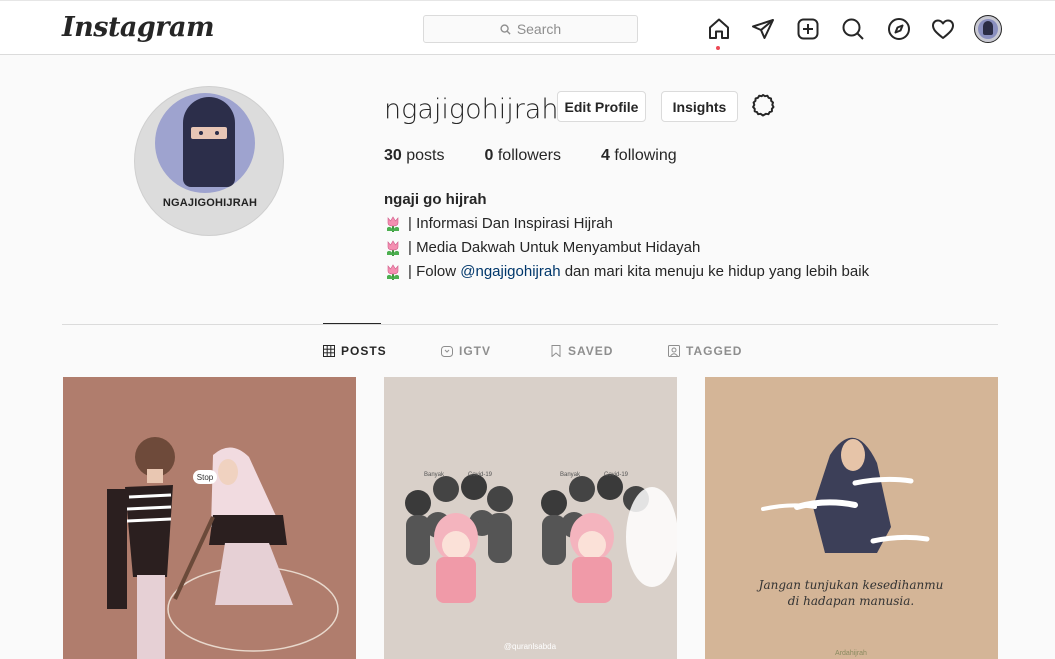 The width and height of the screenshot is (1055, 659). What do you see at coordinates (853, 29) in the screenshot?
I see `search-icon` at bounding box center [853, 29].